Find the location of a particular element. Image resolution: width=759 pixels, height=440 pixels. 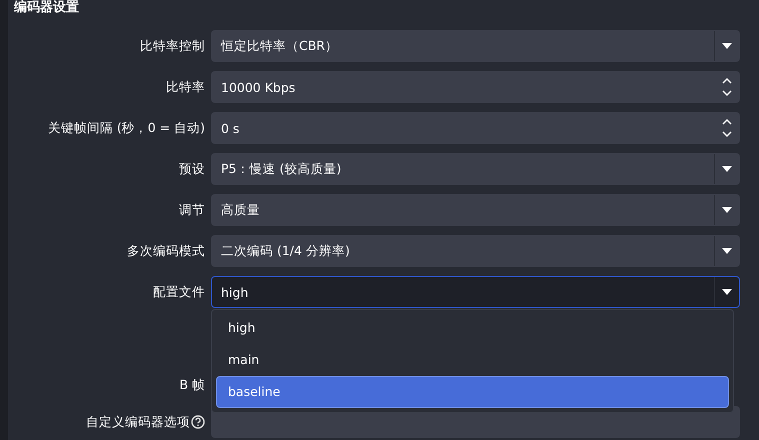

dropdown-option: baseline is located at coordinates (472, 392).